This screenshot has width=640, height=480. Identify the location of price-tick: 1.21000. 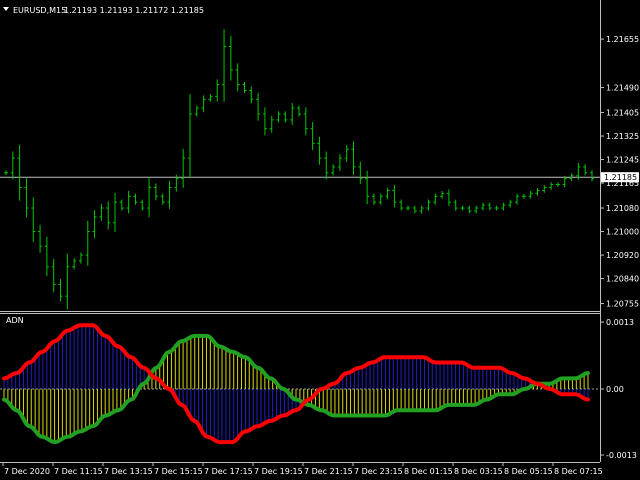
(619, 232).